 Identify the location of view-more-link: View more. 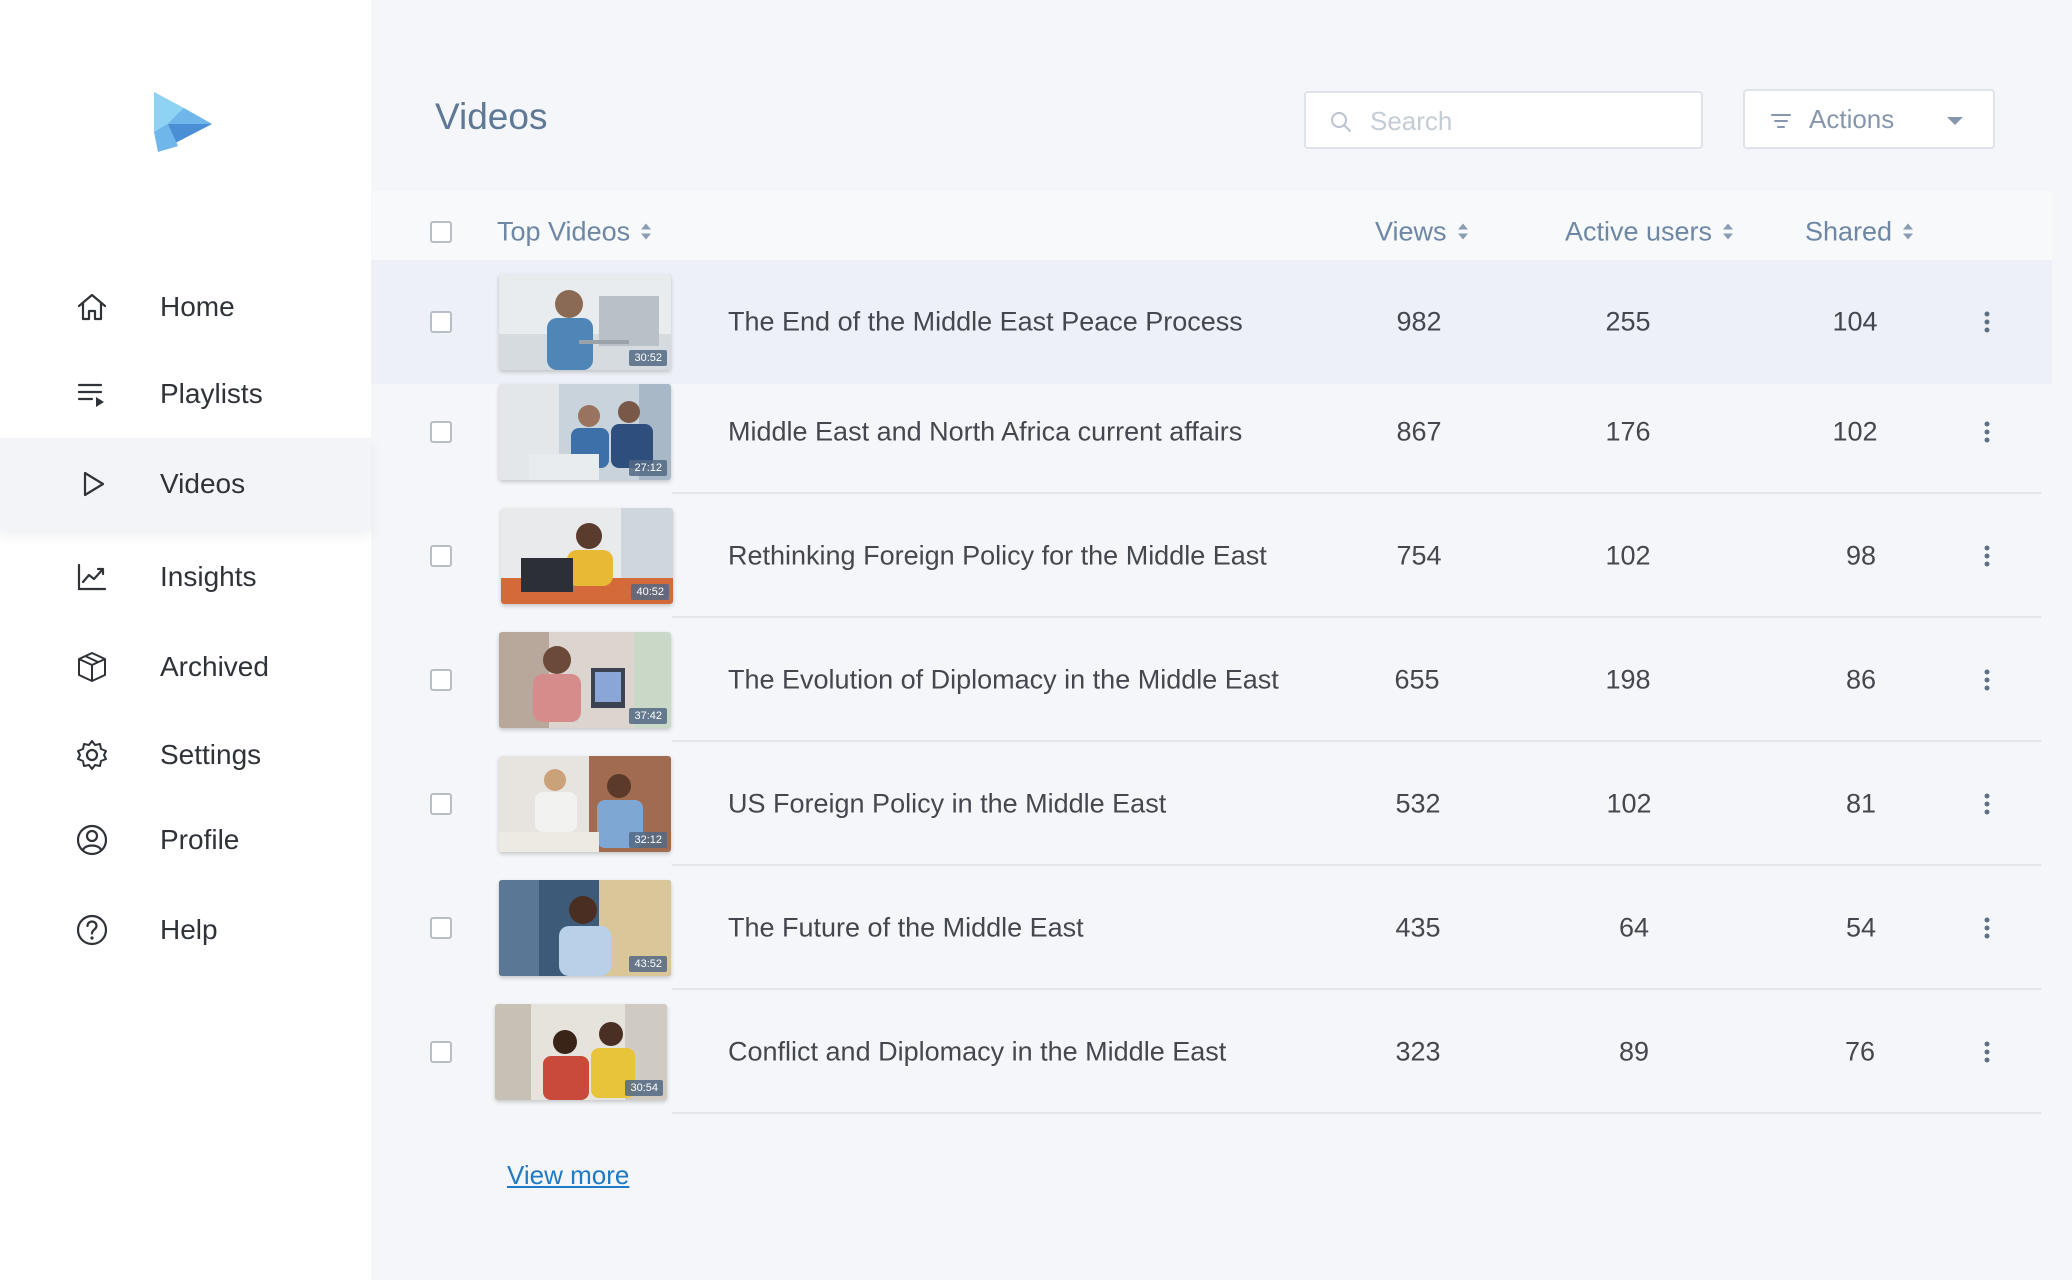
(568, 1175).